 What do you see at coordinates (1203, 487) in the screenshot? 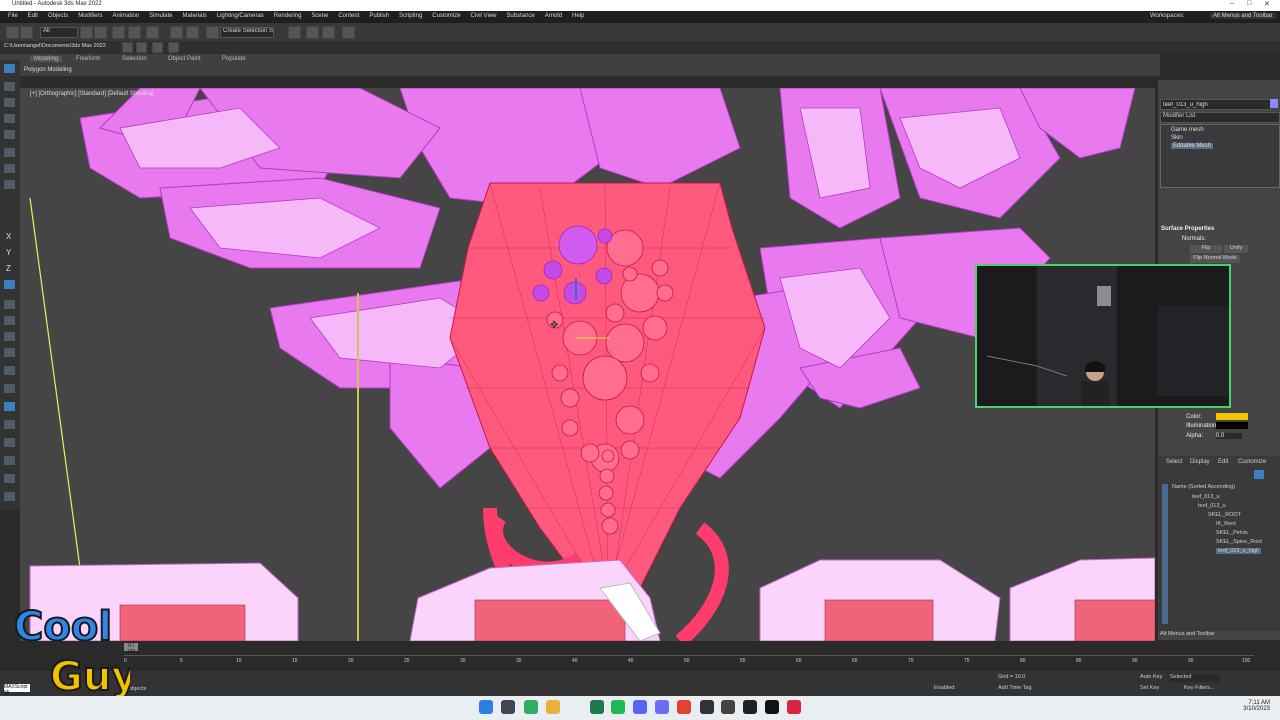
I see `explorer-column-header: Name (Sorted Ascending)` at bounding box center [1203, 487].